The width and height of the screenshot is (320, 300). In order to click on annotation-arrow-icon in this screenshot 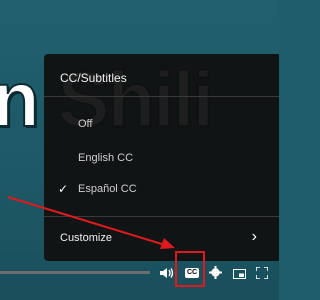, I will do `click(91, 222)`.